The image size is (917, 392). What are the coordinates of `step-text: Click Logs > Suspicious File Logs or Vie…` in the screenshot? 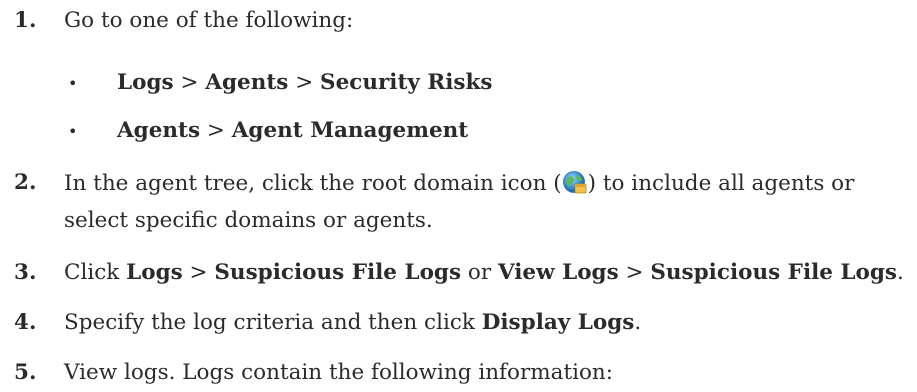 It's located at (484, 272).